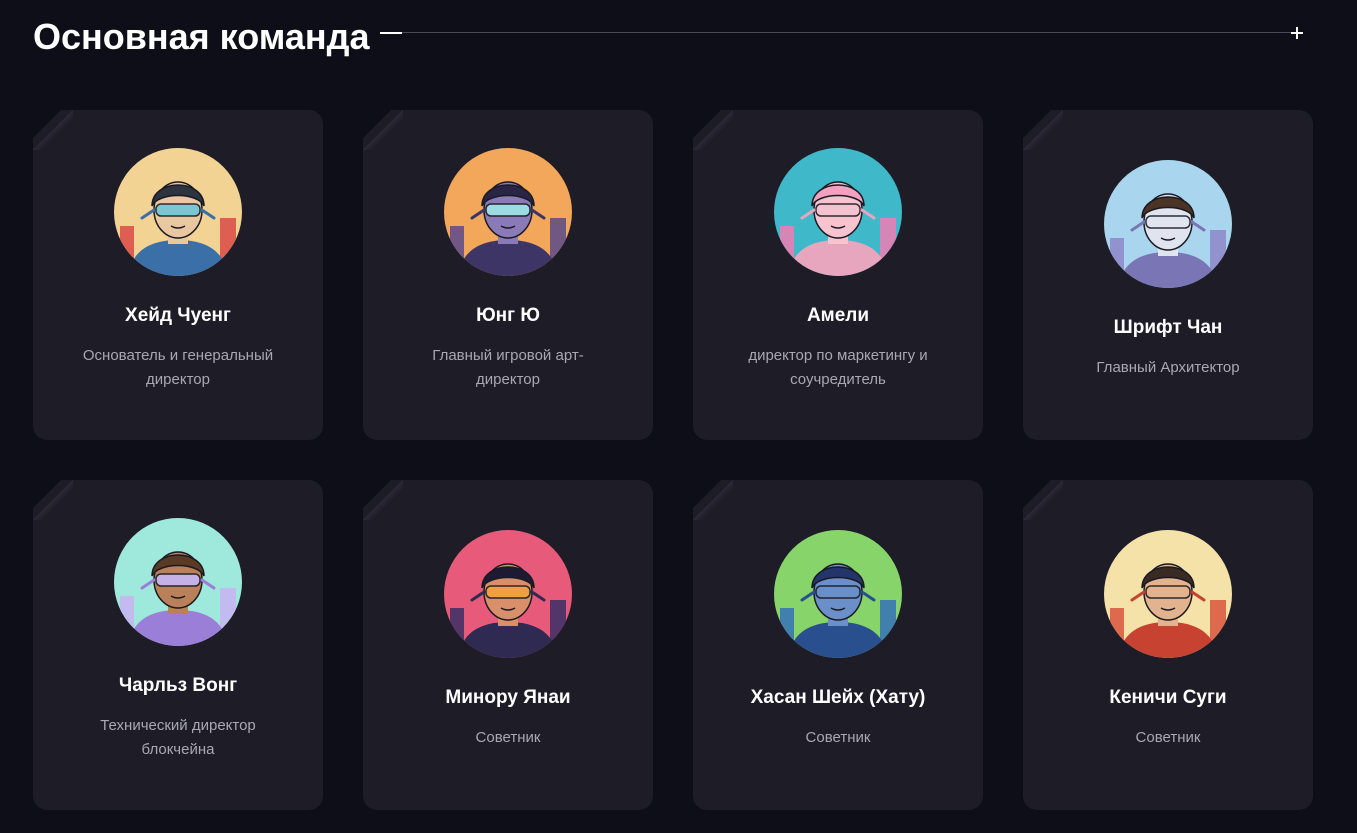  What do you see at coordinates (391, 33) in the screenshot?
I see `title-dash` at bounding box center [391, 33].